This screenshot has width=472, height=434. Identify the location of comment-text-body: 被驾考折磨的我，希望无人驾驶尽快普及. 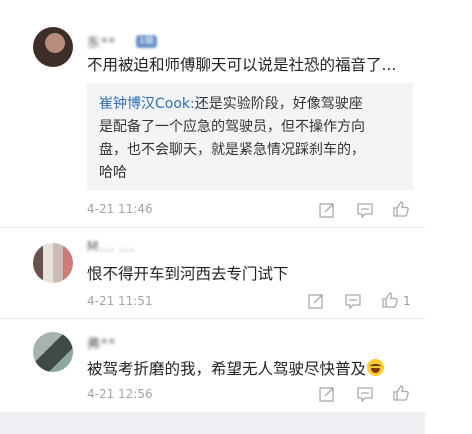
(227, 369).